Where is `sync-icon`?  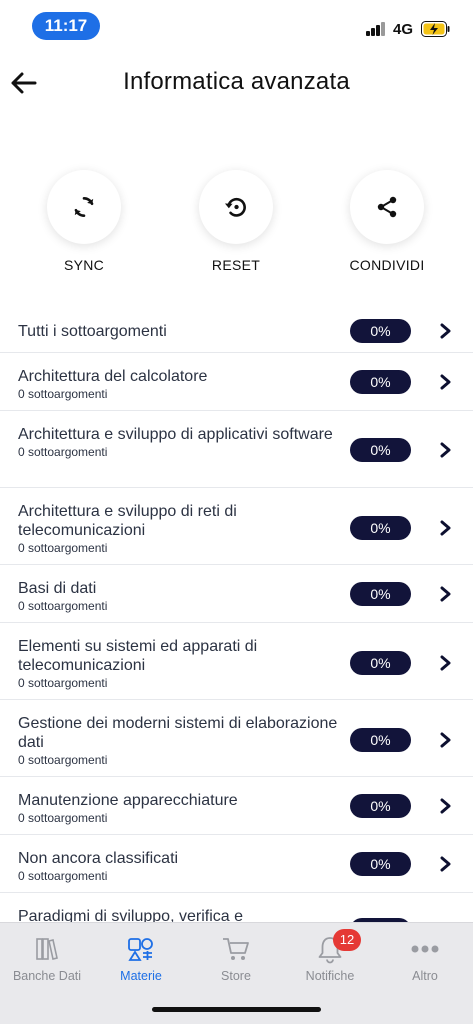
sync-icon is located at coordinates (84, 207).